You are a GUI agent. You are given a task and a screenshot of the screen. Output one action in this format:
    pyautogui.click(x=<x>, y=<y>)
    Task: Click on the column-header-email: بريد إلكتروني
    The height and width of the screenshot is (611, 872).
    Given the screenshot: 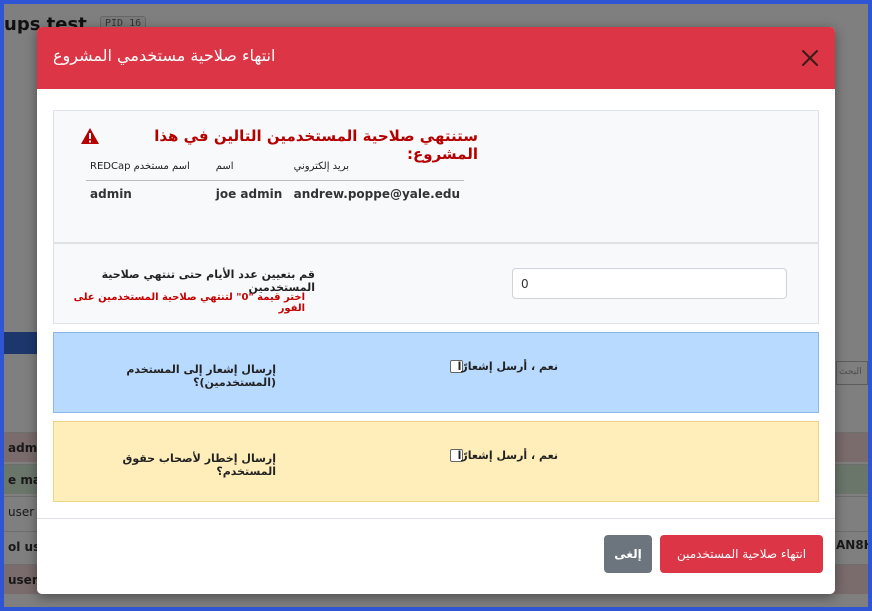 What is the action you would take?
    pyautogui.click(x=376, y=169)
    